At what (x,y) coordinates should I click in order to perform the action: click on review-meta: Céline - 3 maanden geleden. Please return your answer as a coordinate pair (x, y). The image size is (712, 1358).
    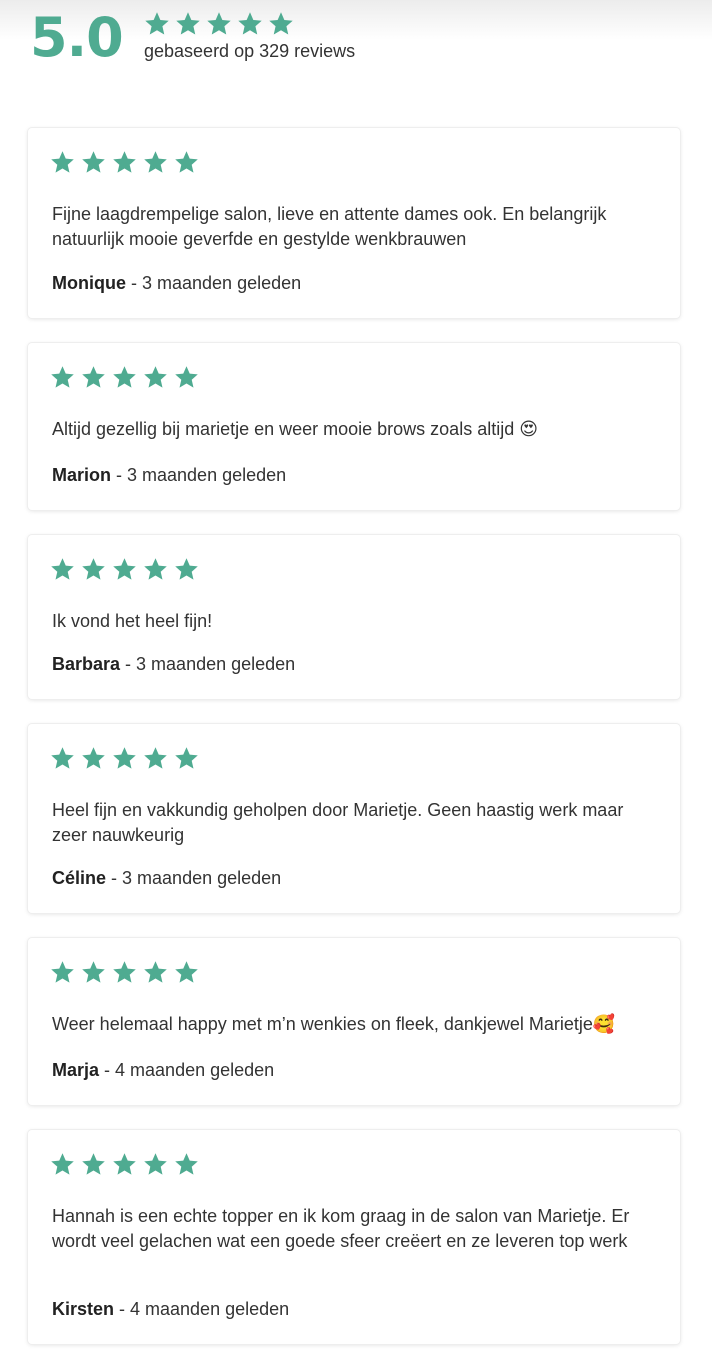
    Looking at the image, I should click on (166, 878).